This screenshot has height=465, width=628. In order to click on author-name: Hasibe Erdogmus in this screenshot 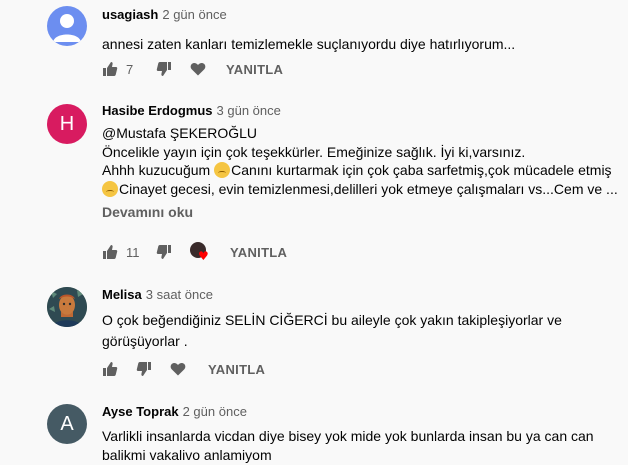, I will do `click(157, 110)`.